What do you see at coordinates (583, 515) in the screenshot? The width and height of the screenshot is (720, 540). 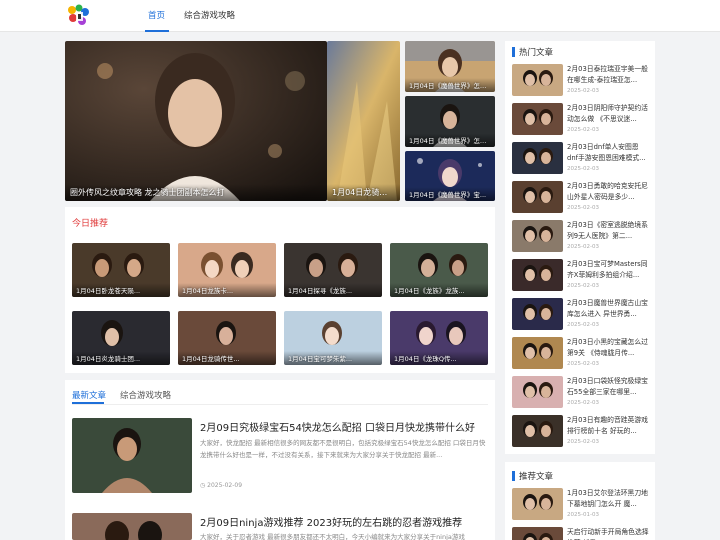 I see `side-article-date: 2025-01-03` at bounding box center [583, 515].